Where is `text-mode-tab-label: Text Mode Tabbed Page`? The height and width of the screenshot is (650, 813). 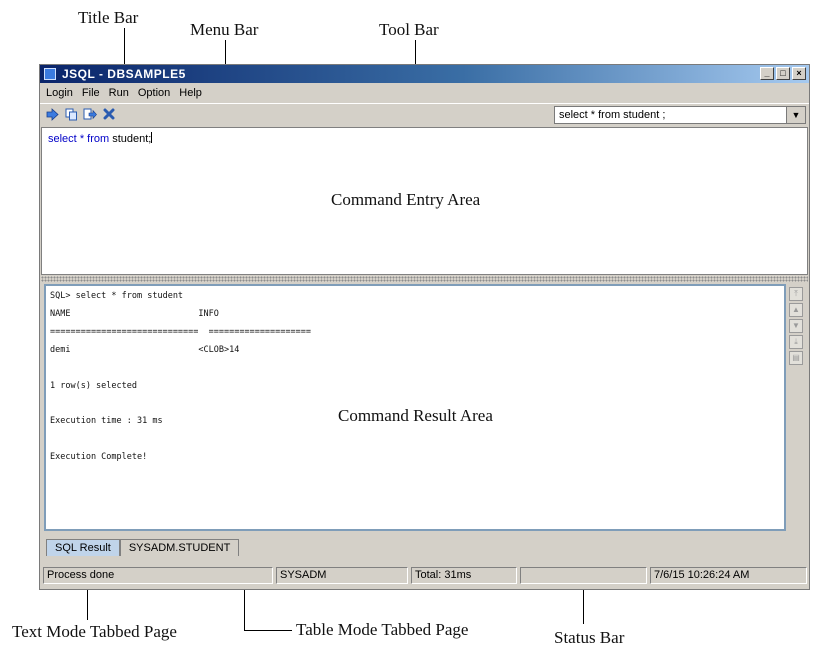 text-mode-tab-label: Text Mode Tabbed Page is located at coordinates (94, 631).